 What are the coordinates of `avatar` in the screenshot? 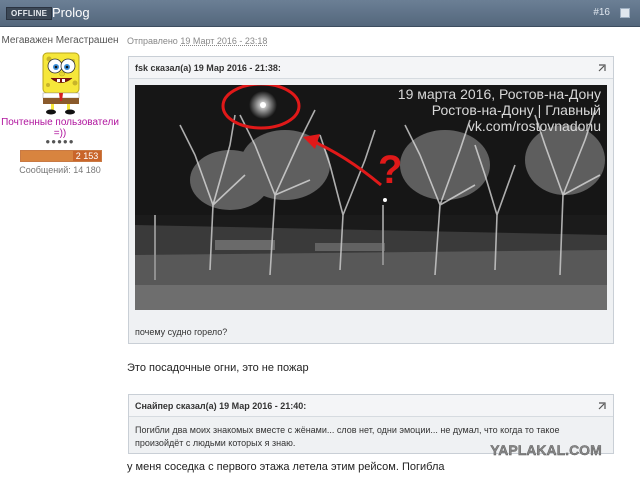 It's located at (61, 82).